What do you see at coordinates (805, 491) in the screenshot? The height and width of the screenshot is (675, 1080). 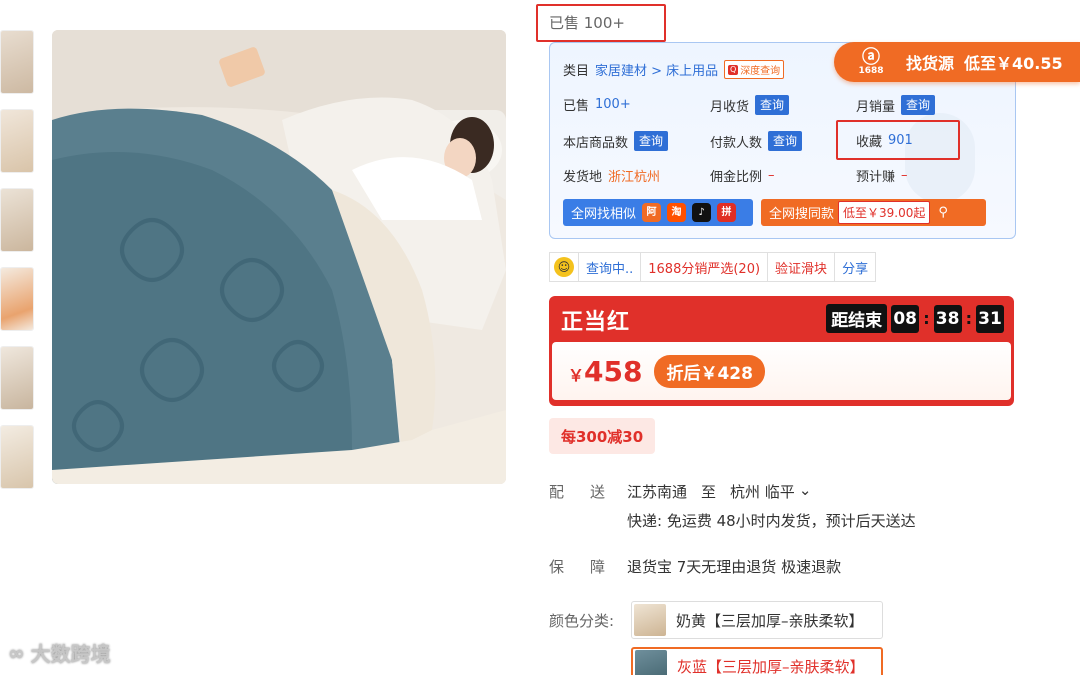 I see `chevron-down-icon: ⌄` at bounding box center [805, 491].